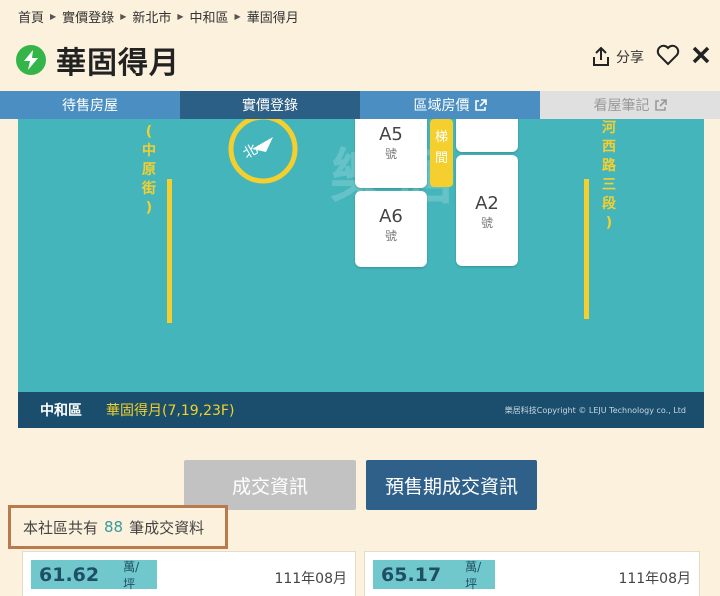 This screenshot has height=596, width=720. What do you see at coordinates (273, 16) in the screenshot?
I see `breadcrumb-community: 華固得月` at bounding box center [273, 16].